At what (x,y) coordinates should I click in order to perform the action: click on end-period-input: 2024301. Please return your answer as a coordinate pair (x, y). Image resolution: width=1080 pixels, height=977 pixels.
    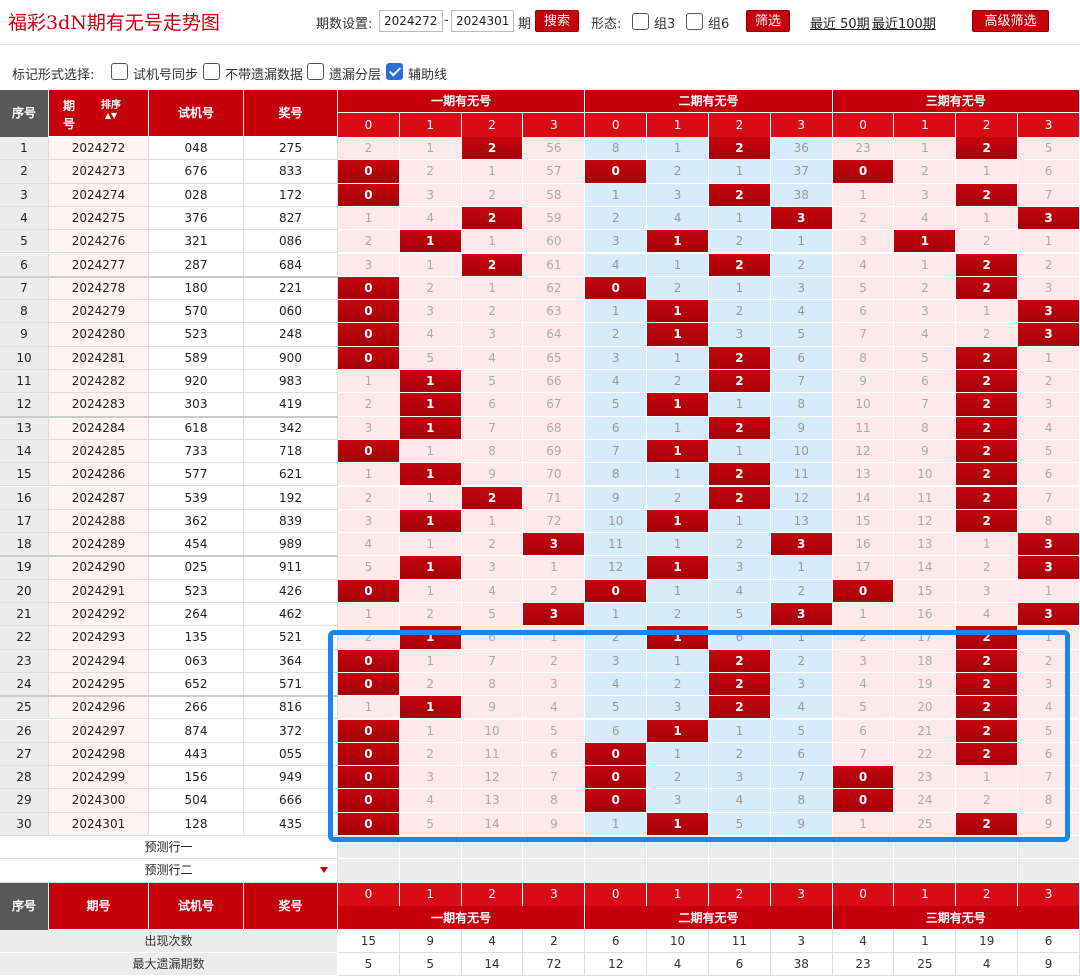
    Looking at the image, I should click on (482, 21).